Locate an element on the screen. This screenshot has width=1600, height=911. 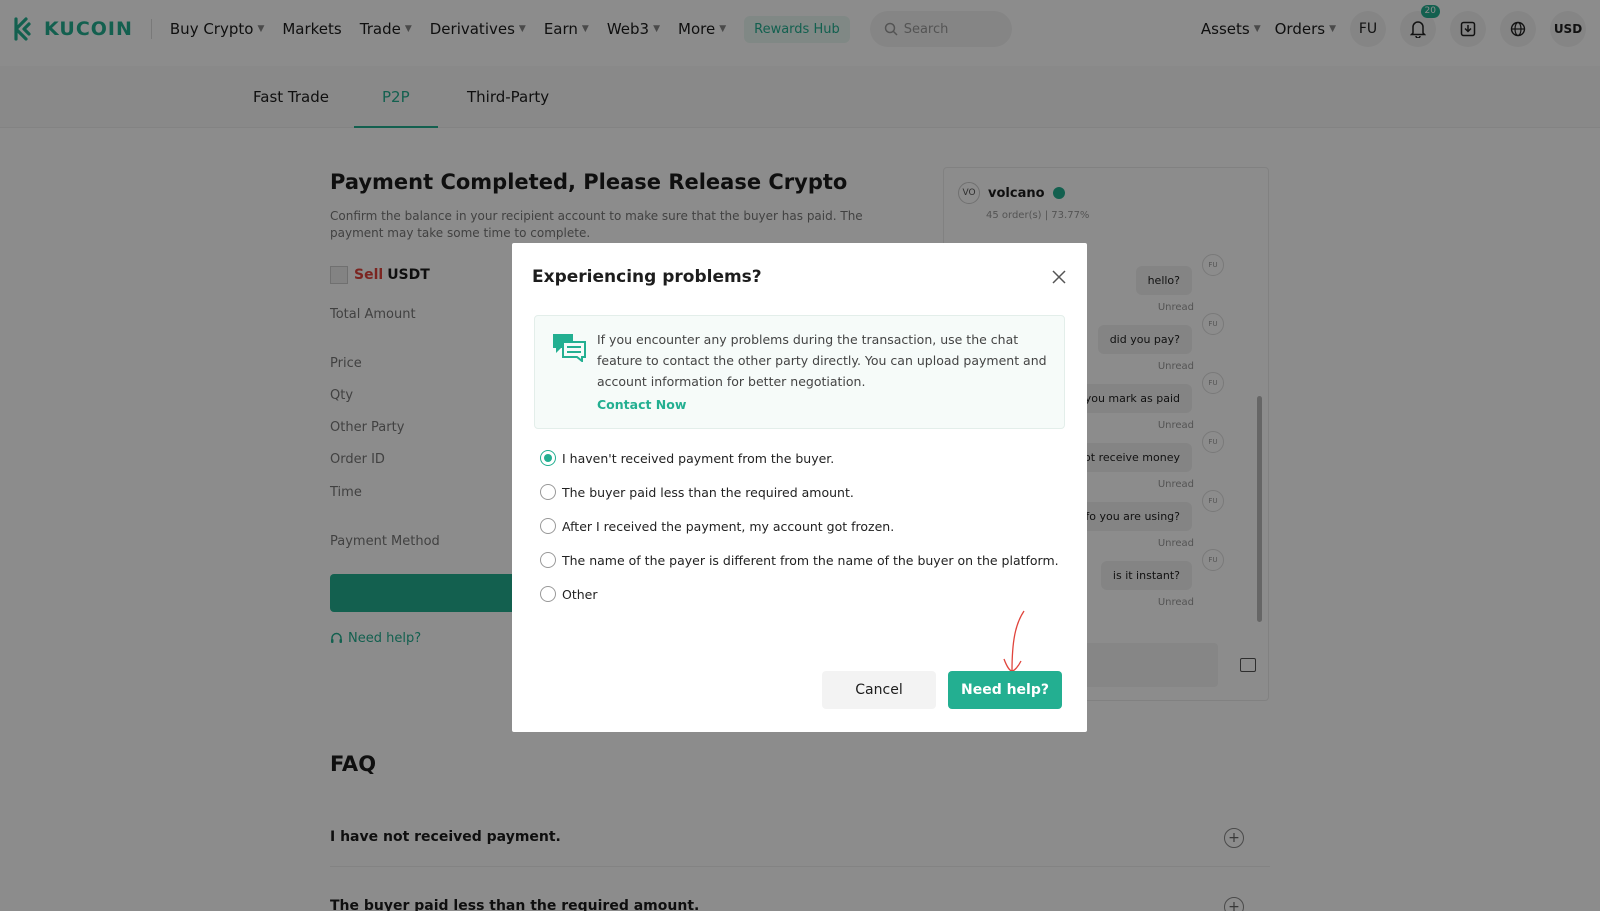
chat-bubbles-icon is located at coordinates (569, 348).